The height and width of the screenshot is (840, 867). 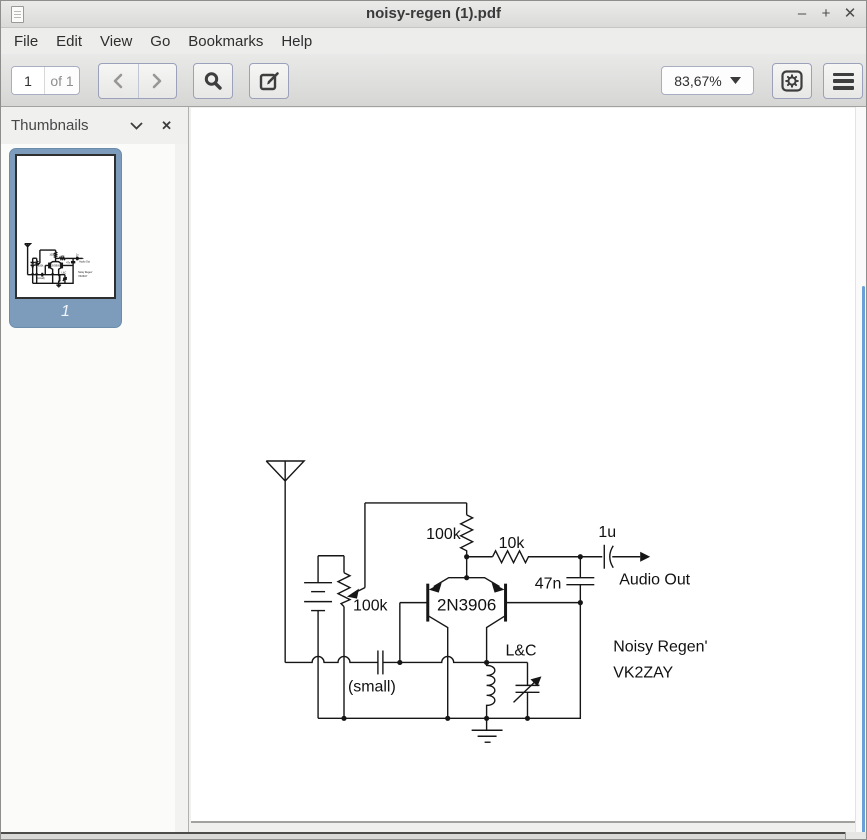 I want to click on next-page-icon, so click(x=157, y=81).